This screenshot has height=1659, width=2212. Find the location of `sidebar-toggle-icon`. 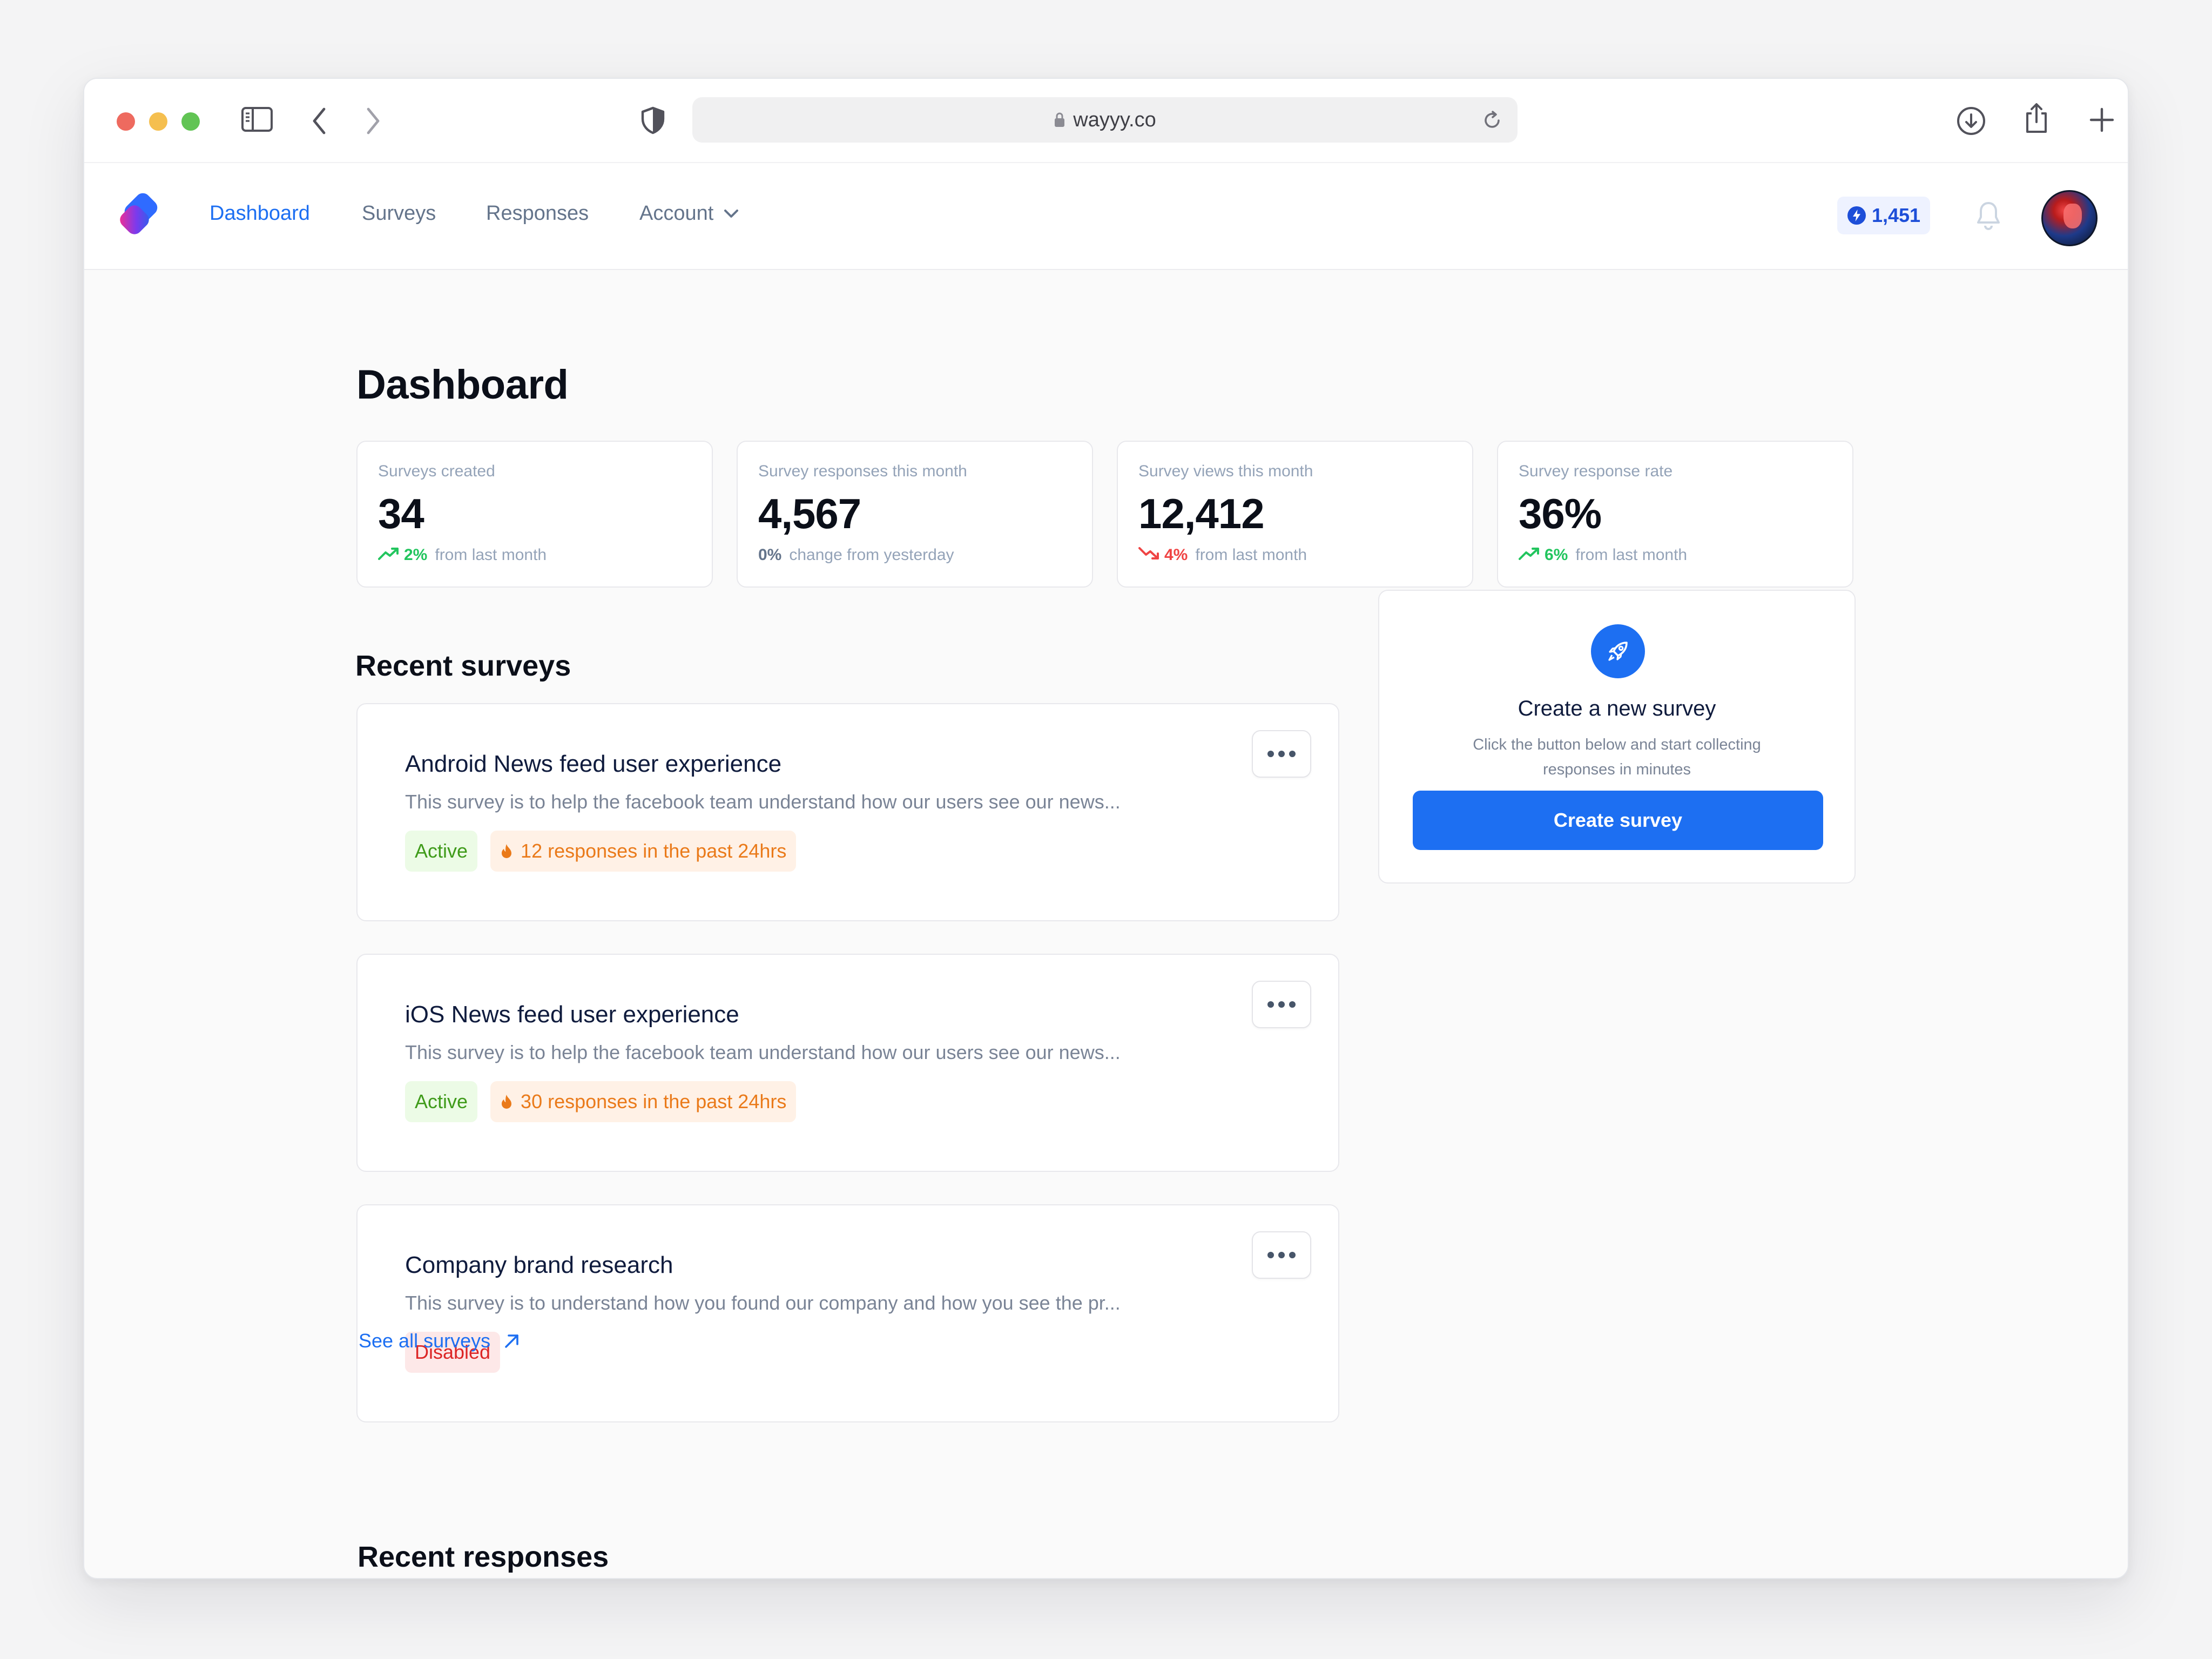

sidebar-toggle-icon is located at coordinates (257, 119).